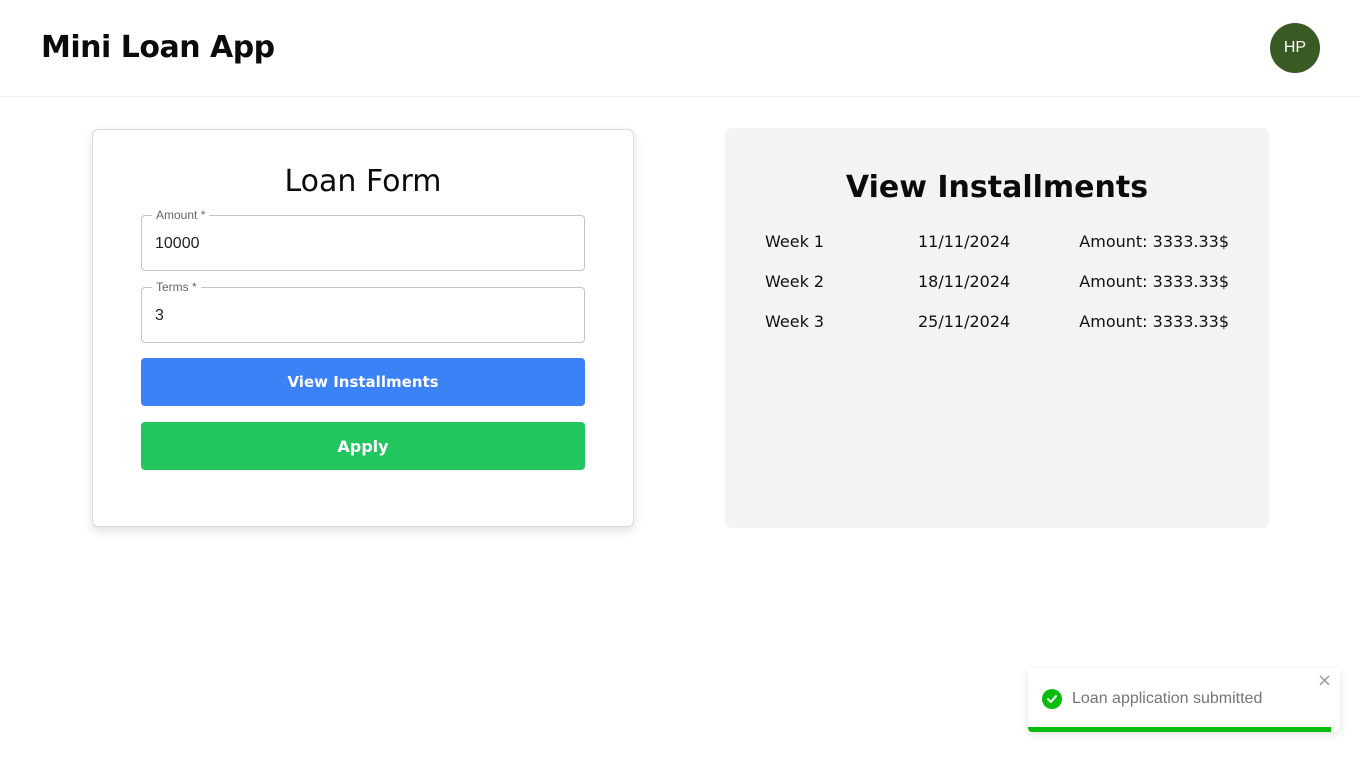  Describe the element at coordinates (1324, 681) in the screenshot. I see `close-icon: ×` at that location.